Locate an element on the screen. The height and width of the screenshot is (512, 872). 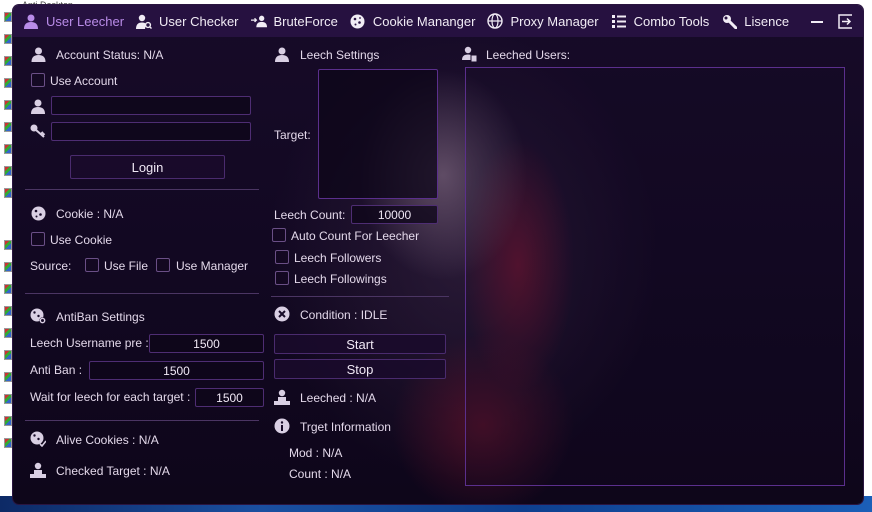
leeched-users-title: Leeched Users: is located at coordinates (528, 55).